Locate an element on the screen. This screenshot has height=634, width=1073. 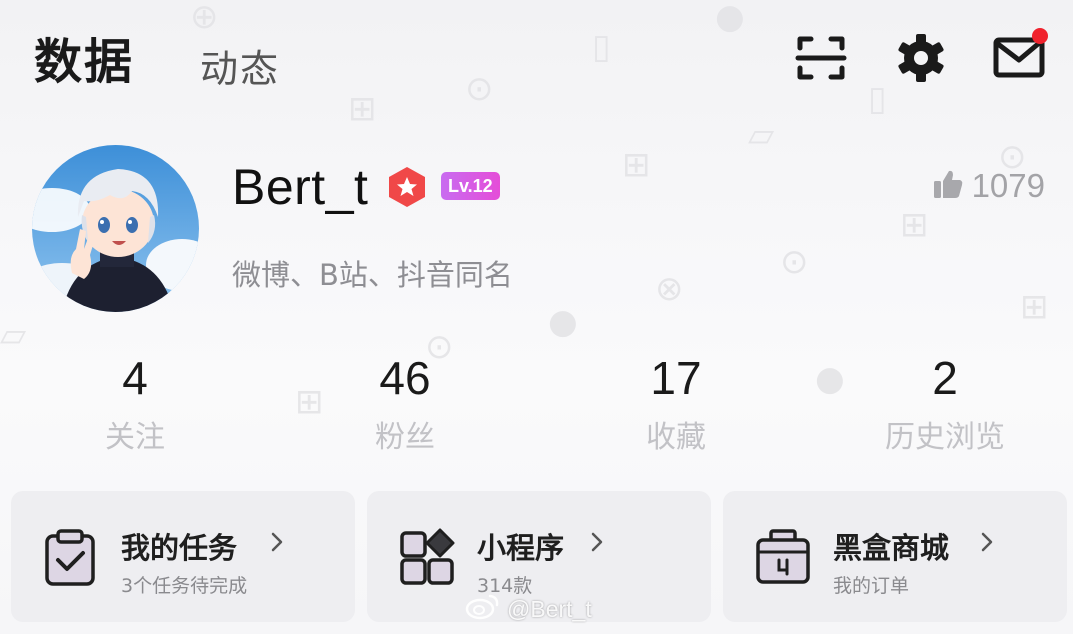
card-title: 黑盒商城 is located at coordinates (891, 548).